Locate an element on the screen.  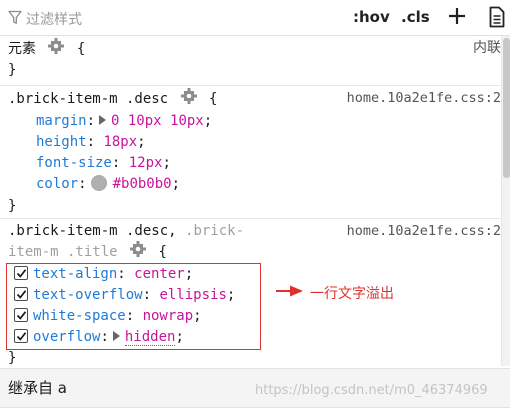
element-rule-source: 内联 is located at coordinates (487, 48).